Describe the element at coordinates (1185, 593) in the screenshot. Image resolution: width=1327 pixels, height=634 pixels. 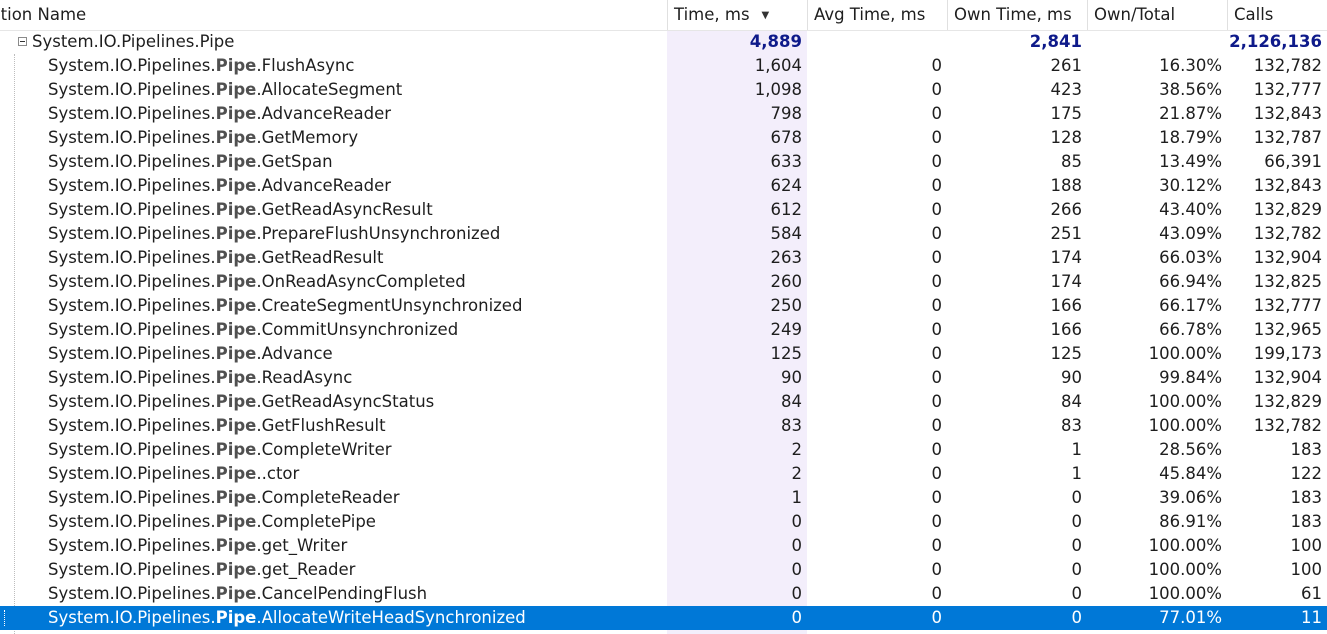
I see `own-total-value: 100.00%` at that location.